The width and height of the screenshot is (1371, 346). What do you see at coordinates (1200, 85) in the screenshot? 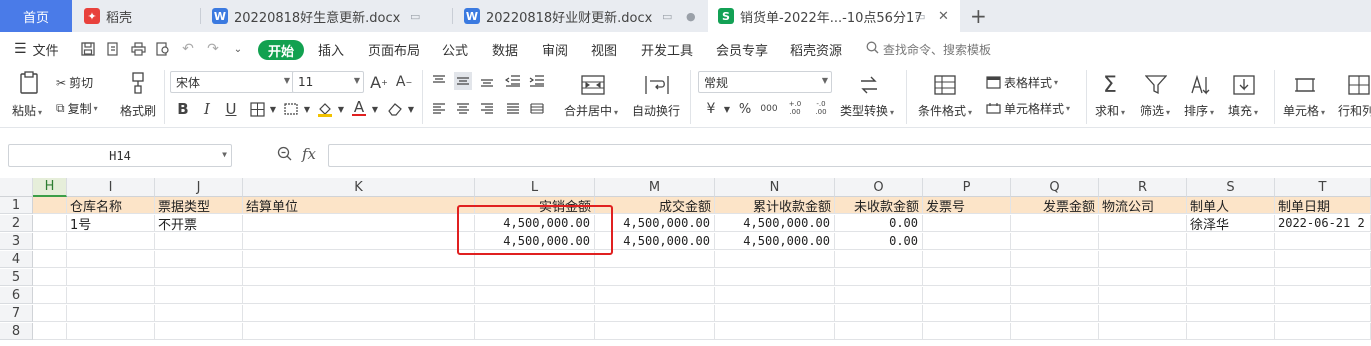
I see `sort-icon` at bounding box center [1200, 85].